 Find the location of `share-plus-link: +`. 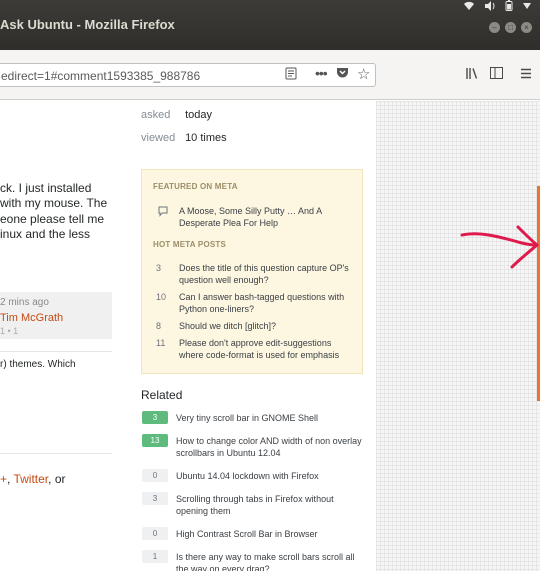

share-plus-link: + is located at coordinates (3, 479).